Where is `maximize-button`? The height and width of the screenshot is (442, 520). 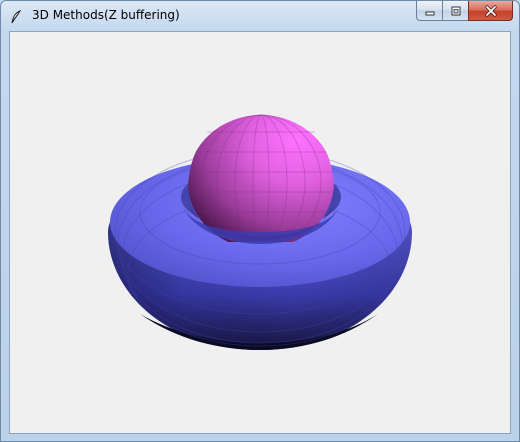 maximize-button is located at coordinates (455, 11).